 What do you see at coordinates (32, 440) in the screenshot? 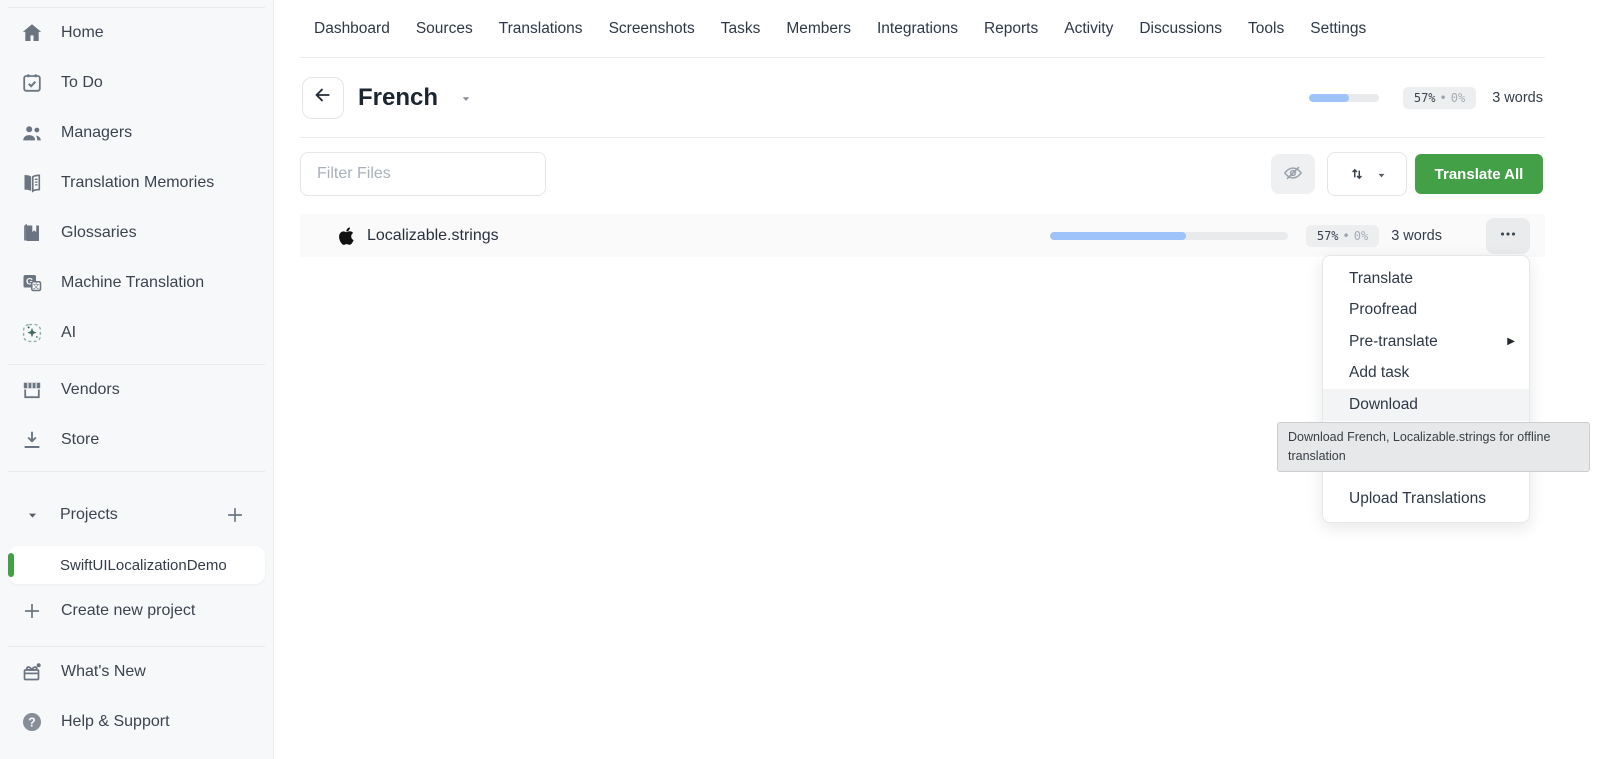
I see `store-download-icon` at bounding box center [32, 440].